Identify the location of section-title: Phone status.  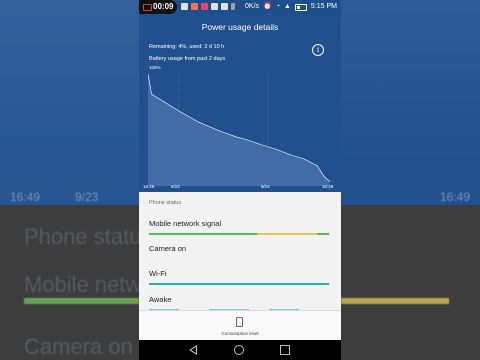
(165, 203).